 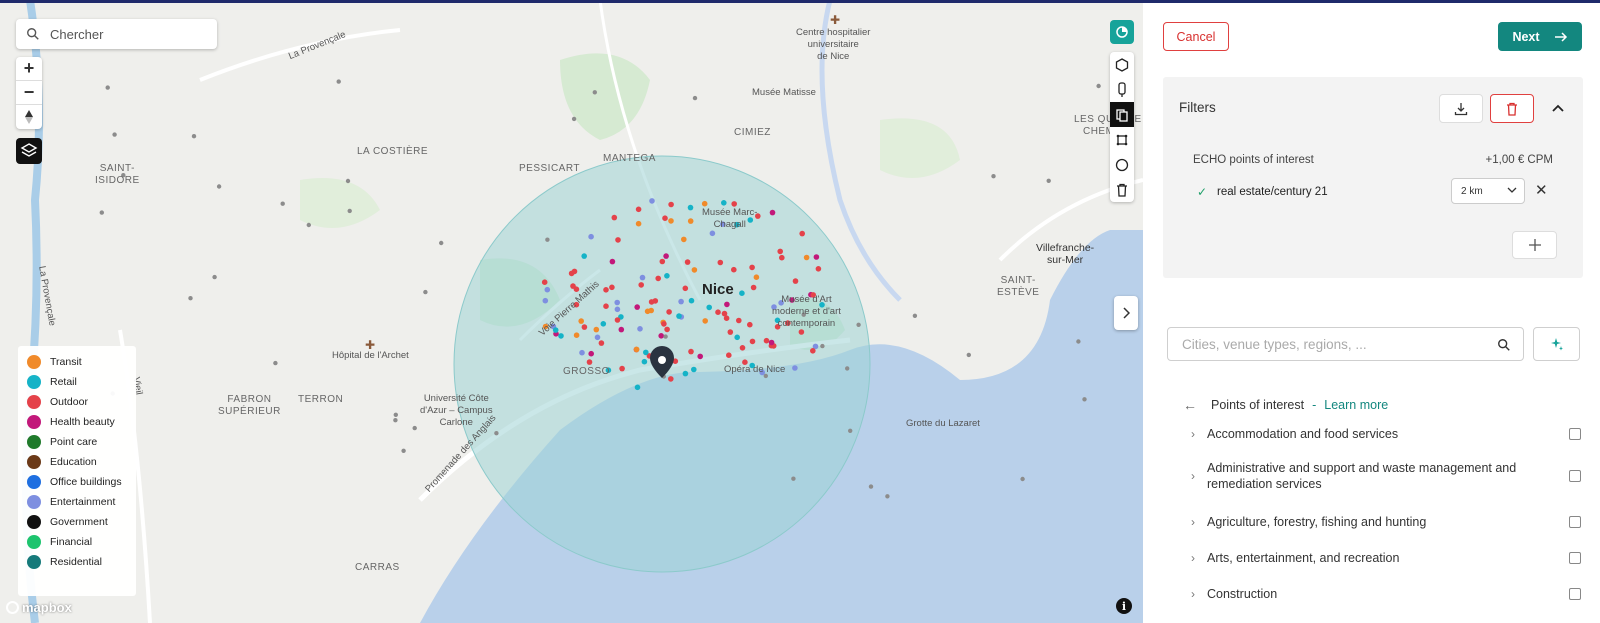 I want to click on category-row: › Construction, so click(x=1386, y=594).